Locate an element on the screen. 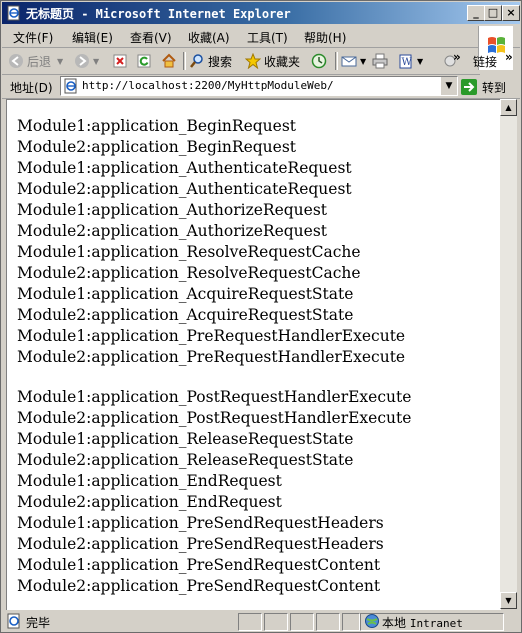 This screenshot has height=633, width=522. status-text: 完毕 is located at coordinates (38, 623).